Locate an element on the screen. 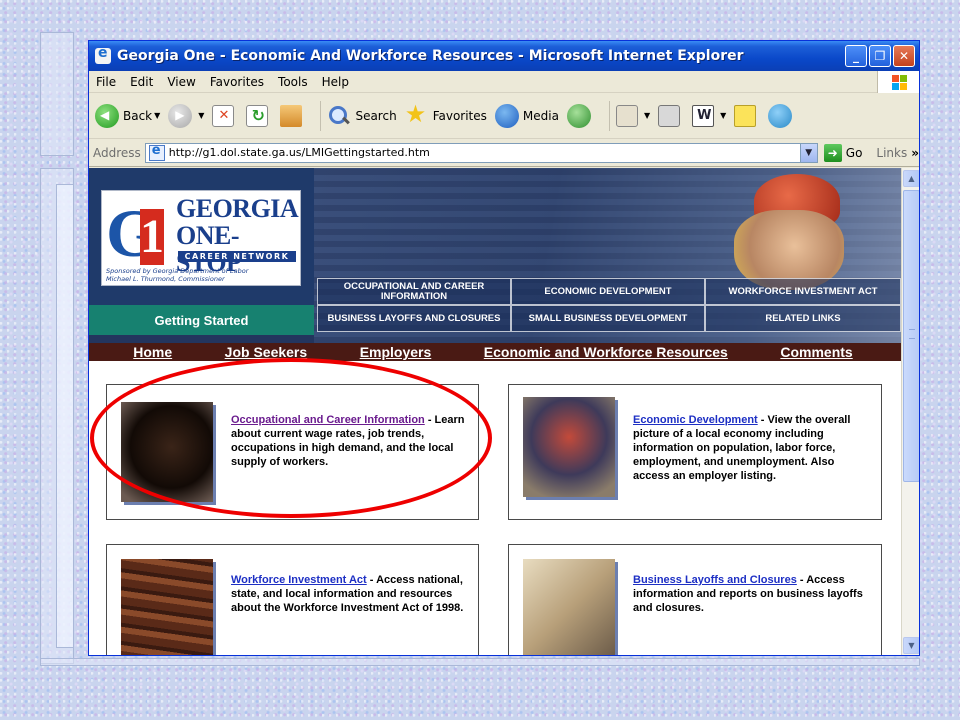 The image size is (960, 720). search-icon is located at coordinates (339, 116).